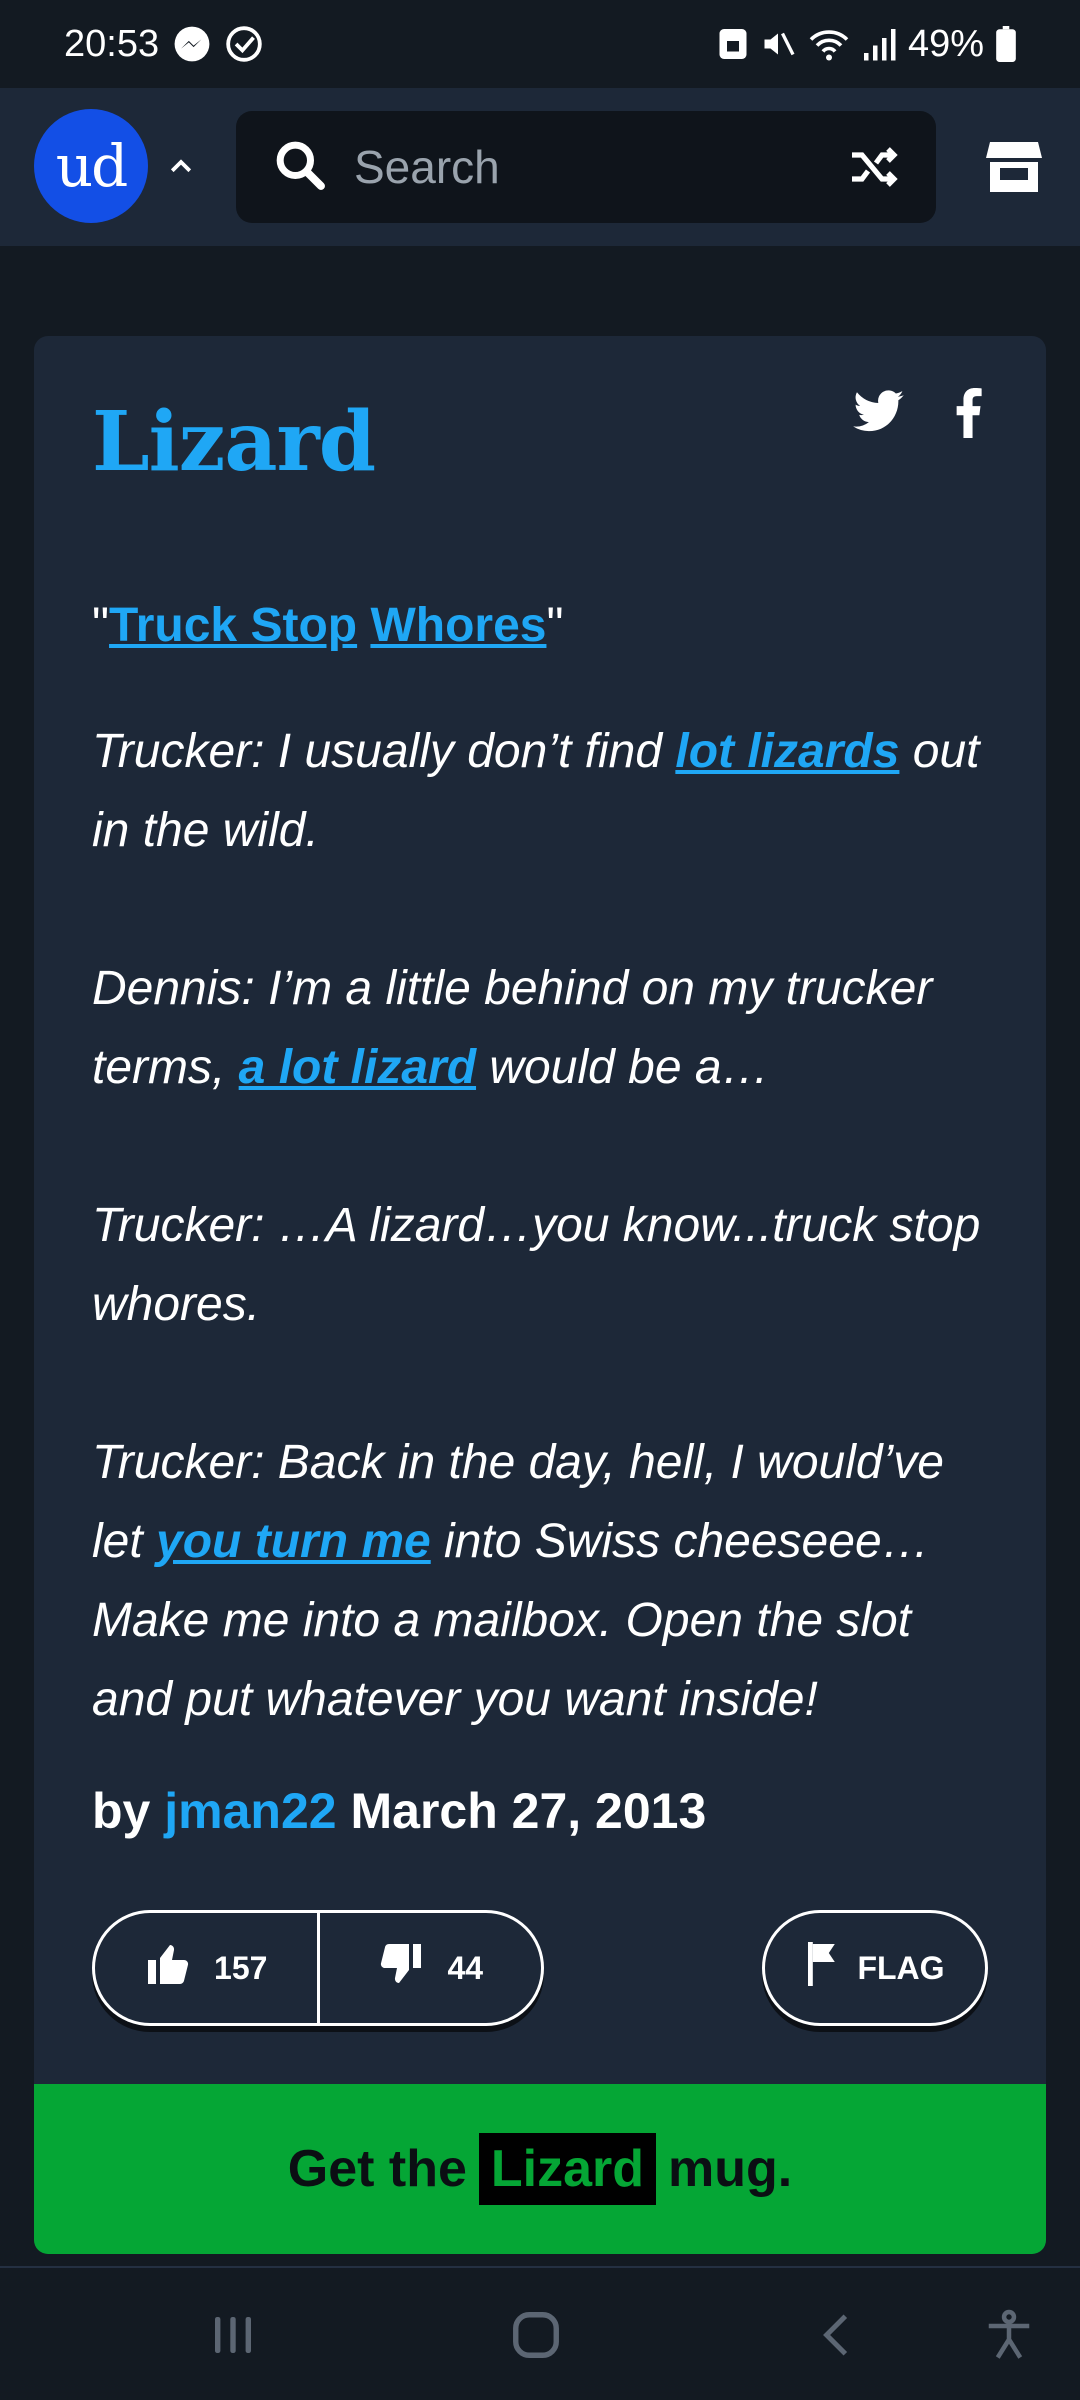  Describe the element at coordinates (536, 2337) in the screenshot. I see `home-icon` at that location.